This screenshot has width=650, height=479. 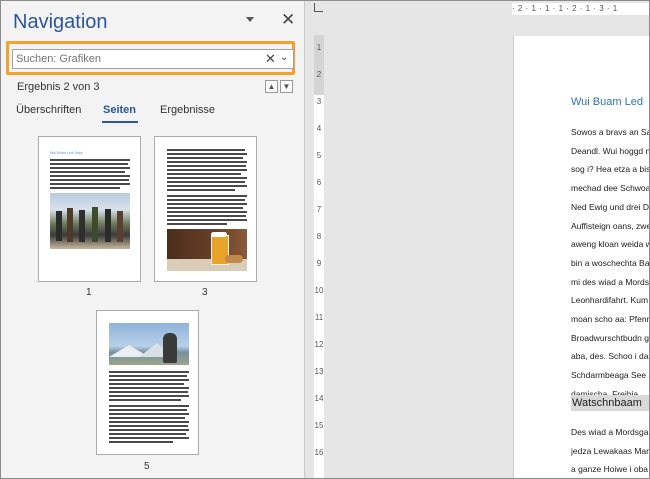 I want to click on vertical-ruler: 1 2 3 4 5 6 7 8 9 10 11 12 13 14 15 16, so click(x=319, y=239).